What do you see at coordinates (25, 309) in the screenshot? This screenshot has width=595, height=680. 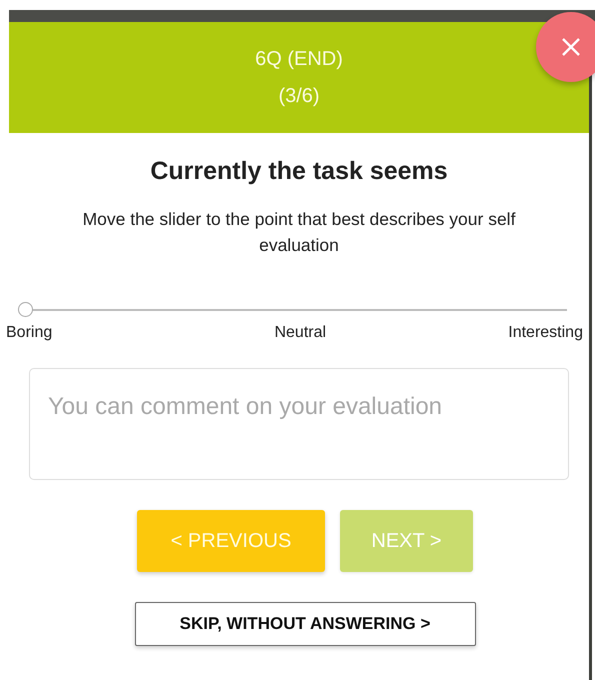 I see `slider-thumb` at bounding box center [25, 309].